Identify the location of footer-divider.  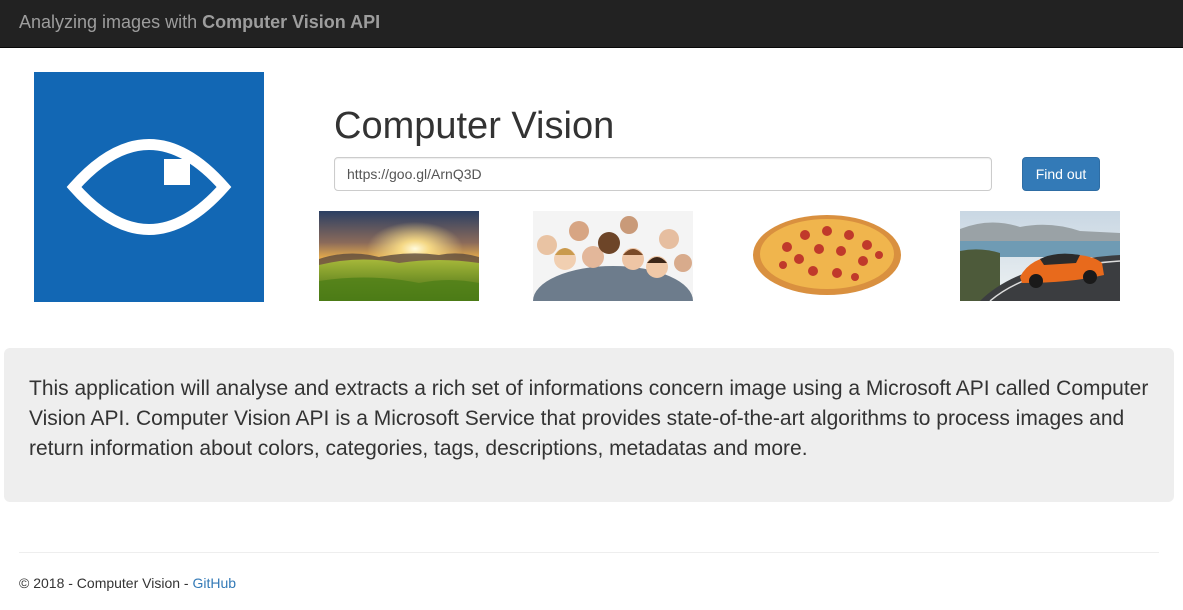
(589, 552).